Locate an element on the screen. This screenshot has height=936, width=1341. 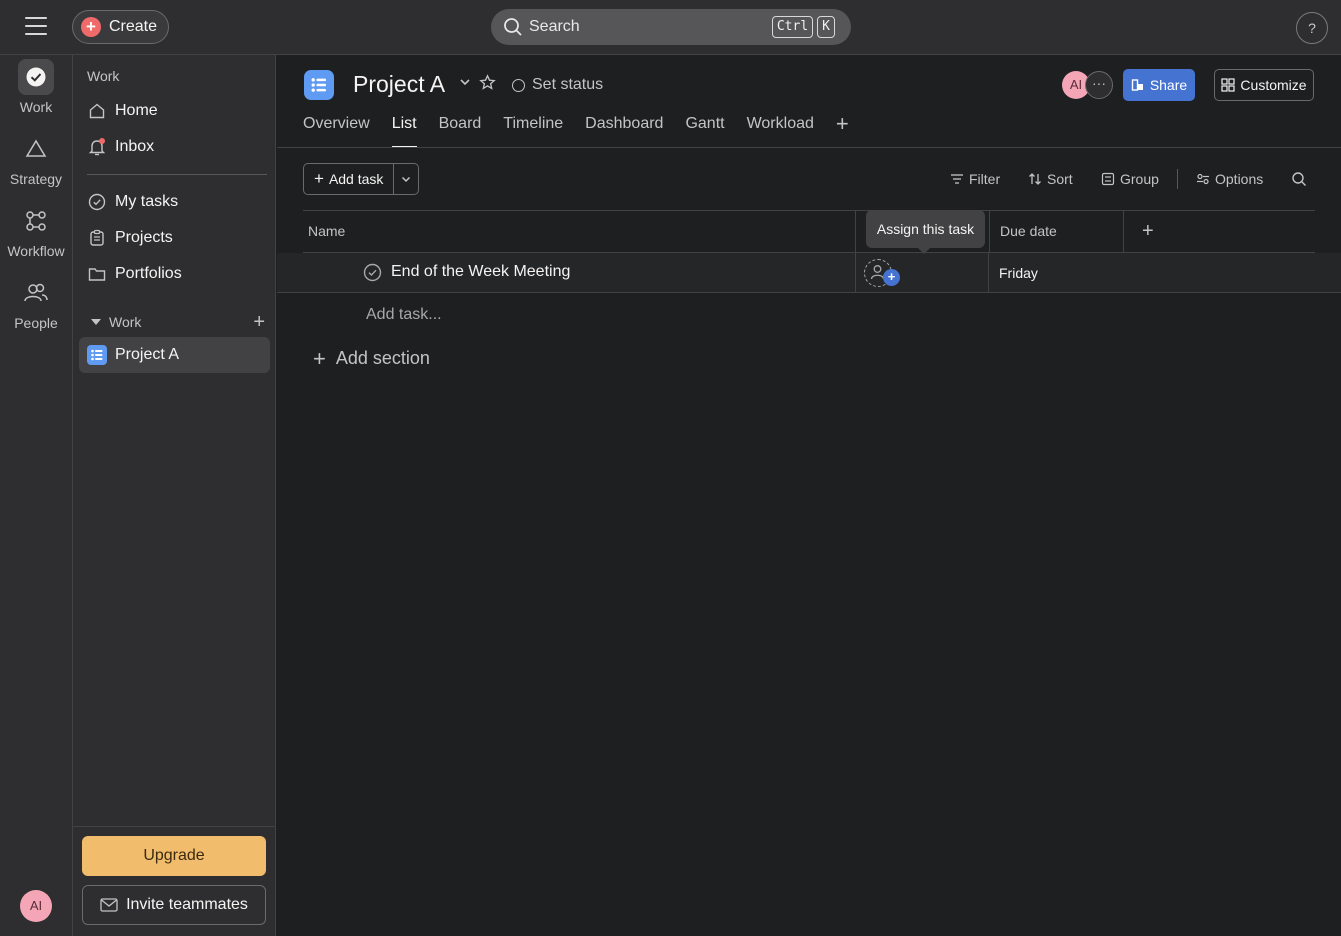
group-icon is located at coordinates (1108, 179).